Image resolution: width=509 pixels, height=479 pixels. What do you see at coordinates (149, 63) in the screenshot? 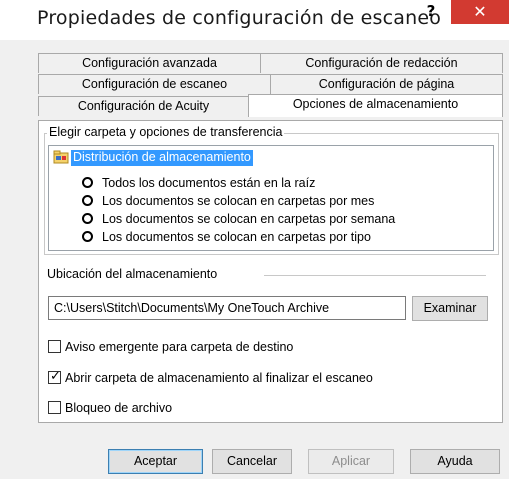
I see `tab-configuracion-avanzada: Configuración avanzada` at bounding box center [149, 63].